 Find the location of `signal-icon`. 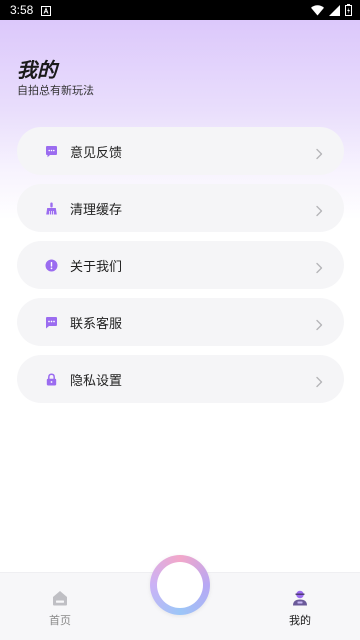

signal-icon is located at coordinates (334, 10).